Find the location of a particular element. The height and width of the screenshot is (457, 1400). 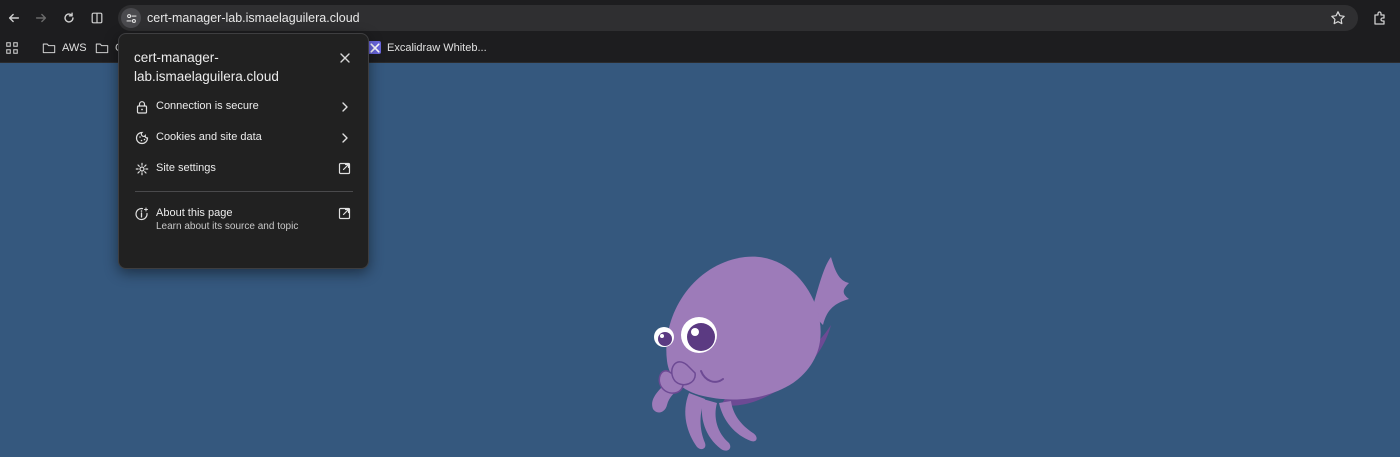

popup-divider is located at coordinates (244, 191).